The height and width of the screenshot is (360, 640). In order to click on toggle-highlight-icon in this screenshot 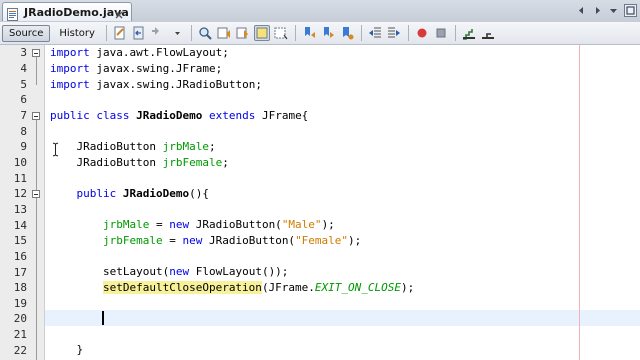, I will do `click(262, 33)`.